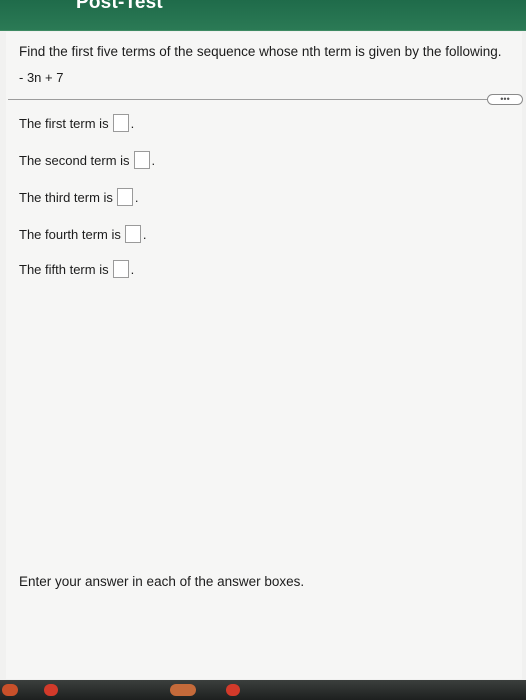 The width and height of the screenshot is (526, 700). I want to click on page-title: Post-Test, so click(119, 6).